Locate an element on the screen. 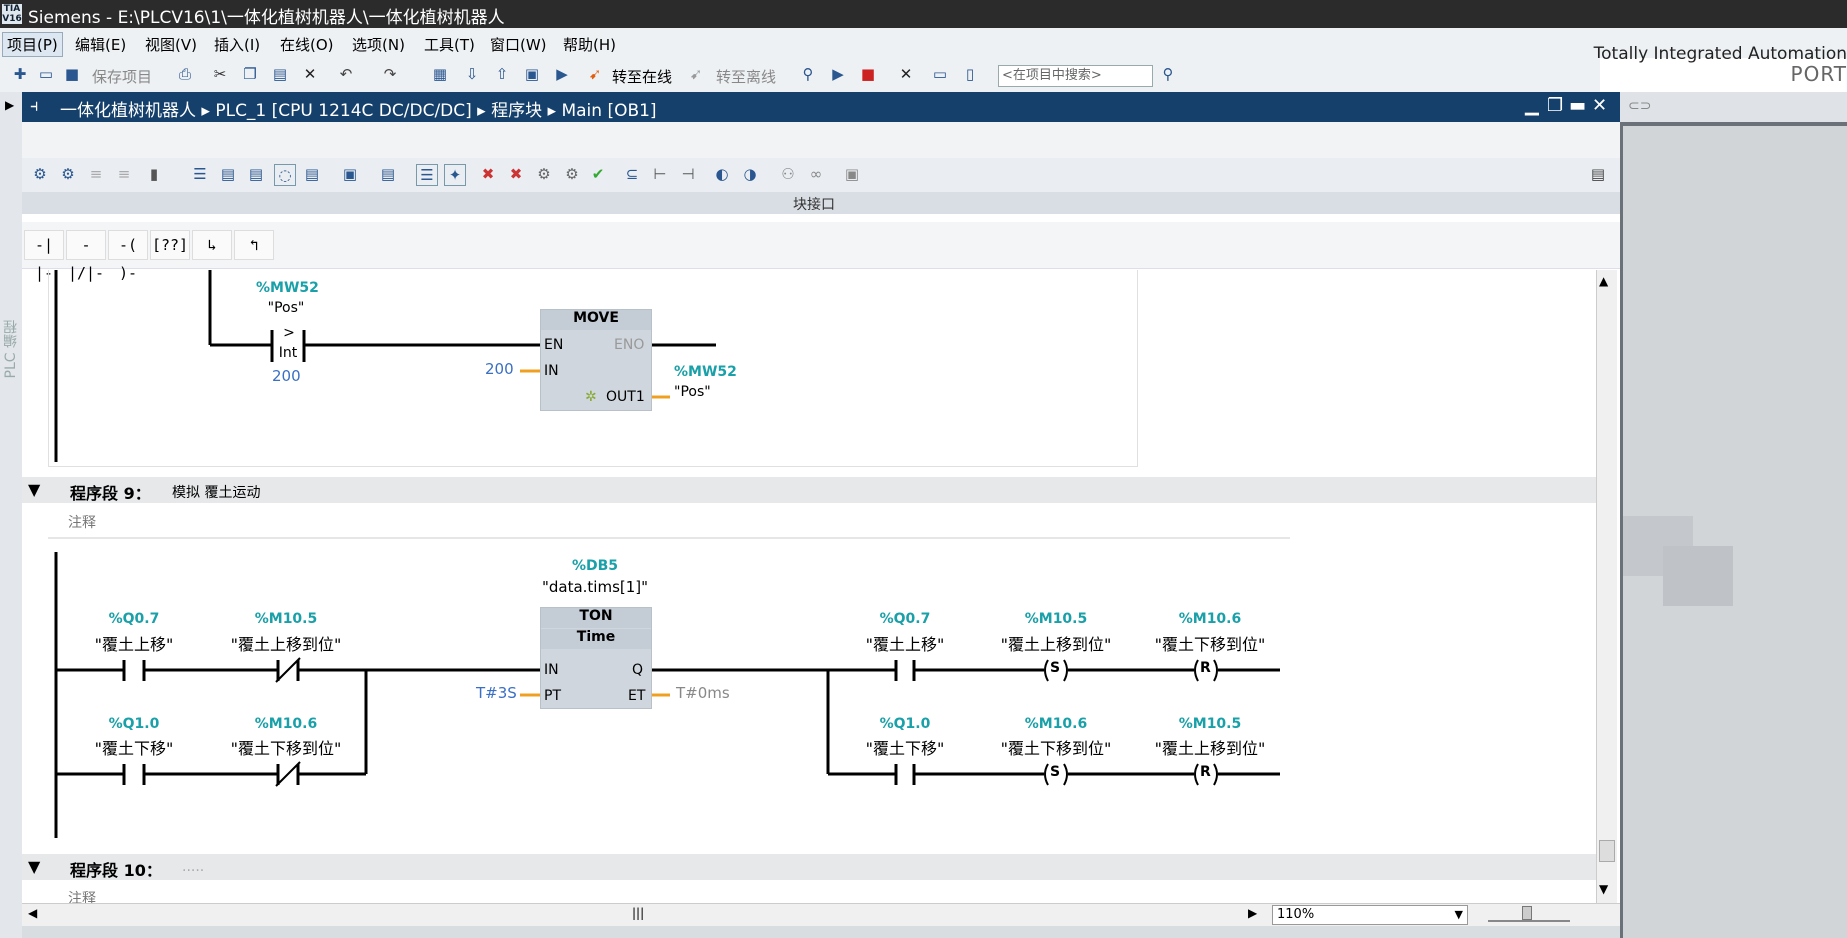  ton-title: TON is located at coordinates (596, 618).